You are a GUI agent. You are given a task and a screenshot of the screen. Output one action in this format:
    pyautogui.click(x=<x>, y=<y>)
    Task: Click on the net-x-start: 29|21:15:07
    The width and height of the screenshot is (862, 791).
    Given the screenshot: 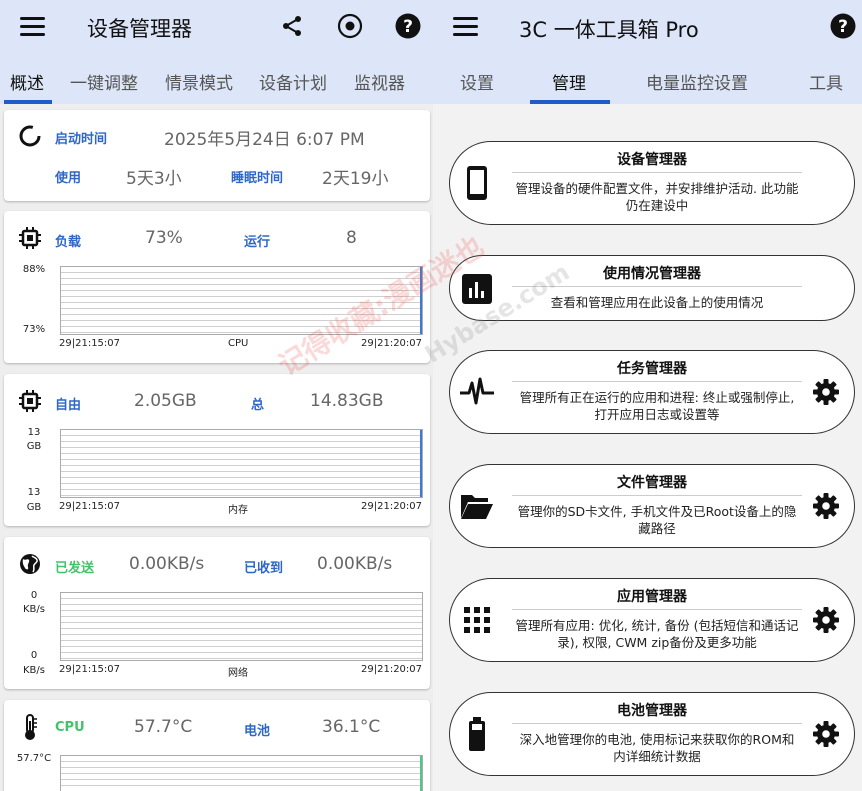 What is the action you would take?
    pyautogui.click(x=90, y=669)
    